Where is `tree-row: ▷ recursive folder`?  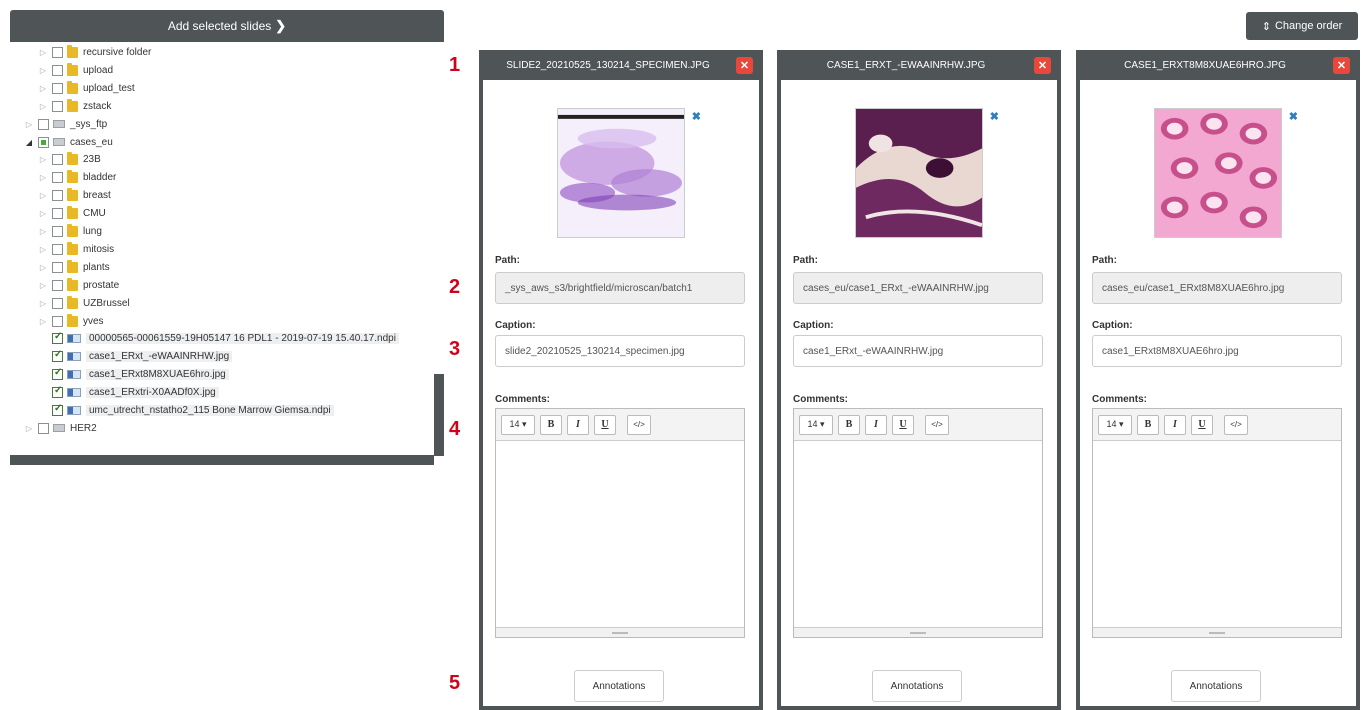 tree-row: ▷ recursive folder is located at coordinates (94, 52).